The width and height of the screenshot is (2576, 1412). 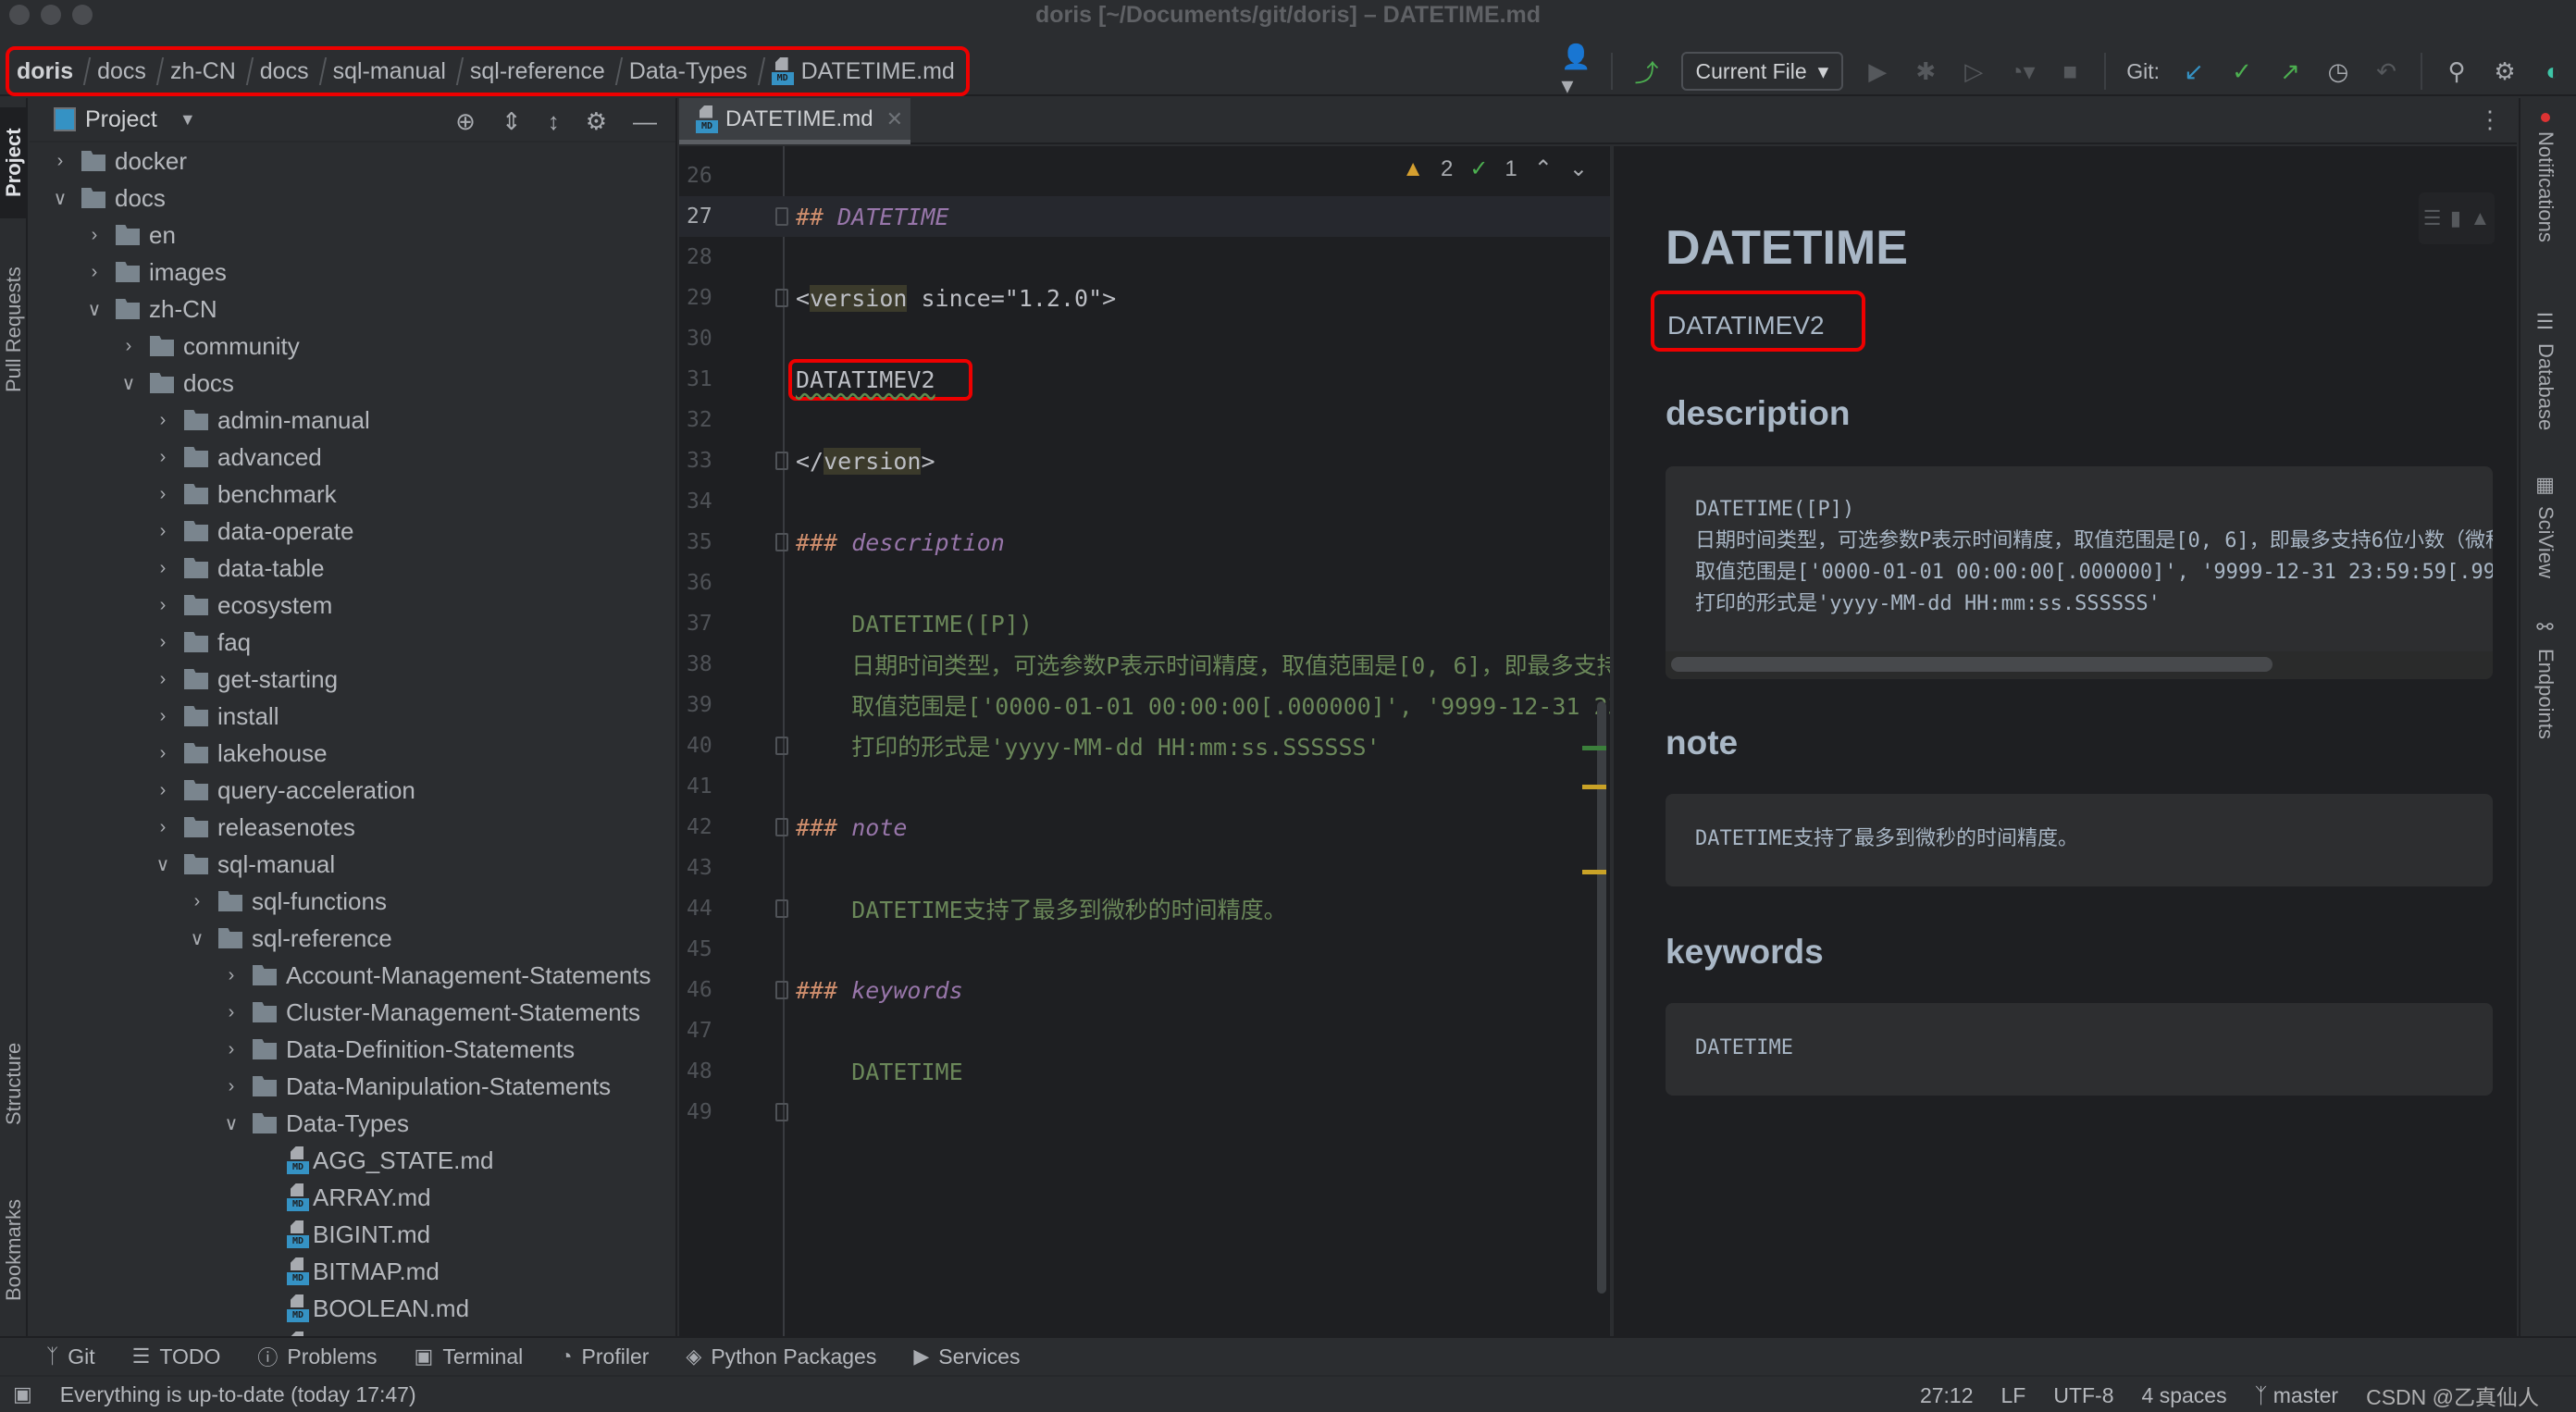 What do you see at coordinates (604, 1356) in the screenshot?
I see `bottom-tool-profiler: ◔ Profiler` at bounding box center [604, 1356].